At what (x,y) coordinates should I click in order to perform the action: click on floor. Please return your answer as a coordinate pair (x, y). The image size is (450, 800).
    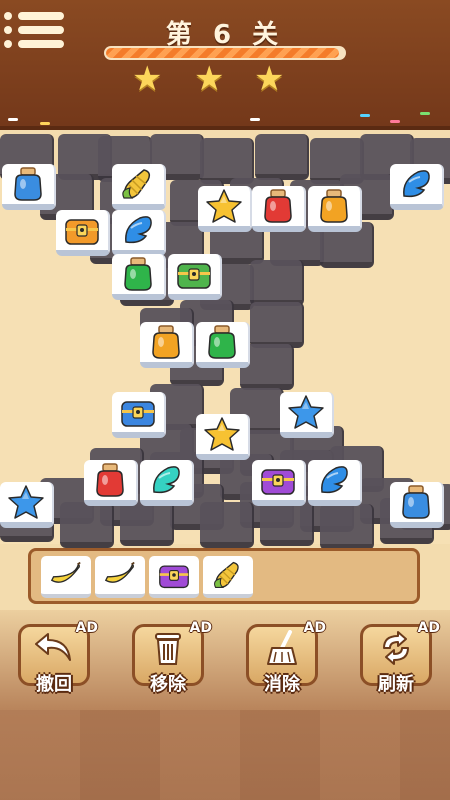
    Looking at the image, I should click on (225, 755).